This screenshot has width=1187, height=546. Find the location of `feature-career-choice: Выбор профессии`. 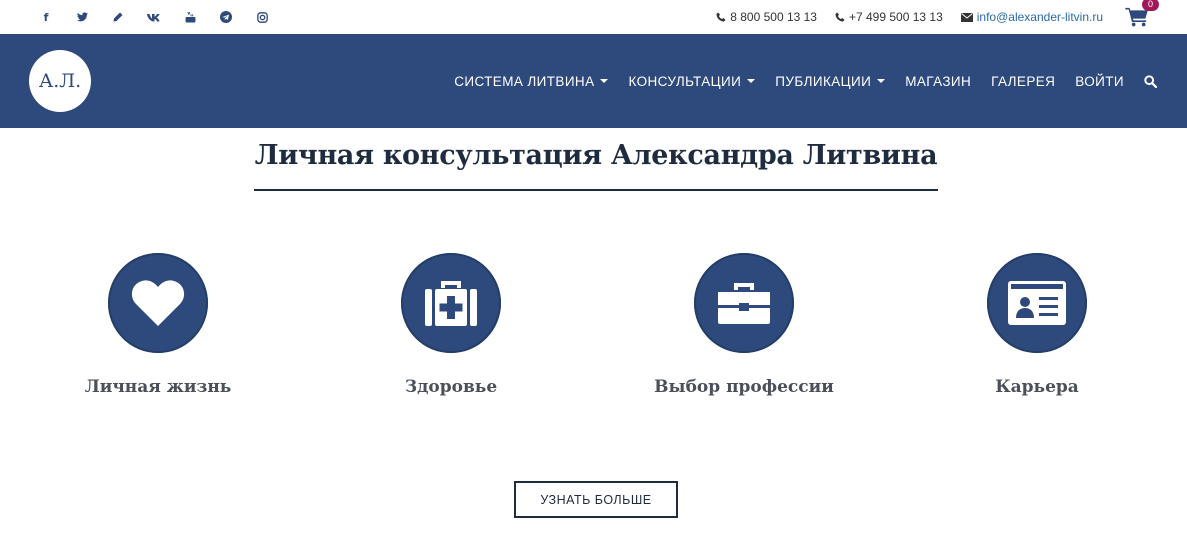

feature-career-choice: Выбор профессии is located at coordinates (744, 325).